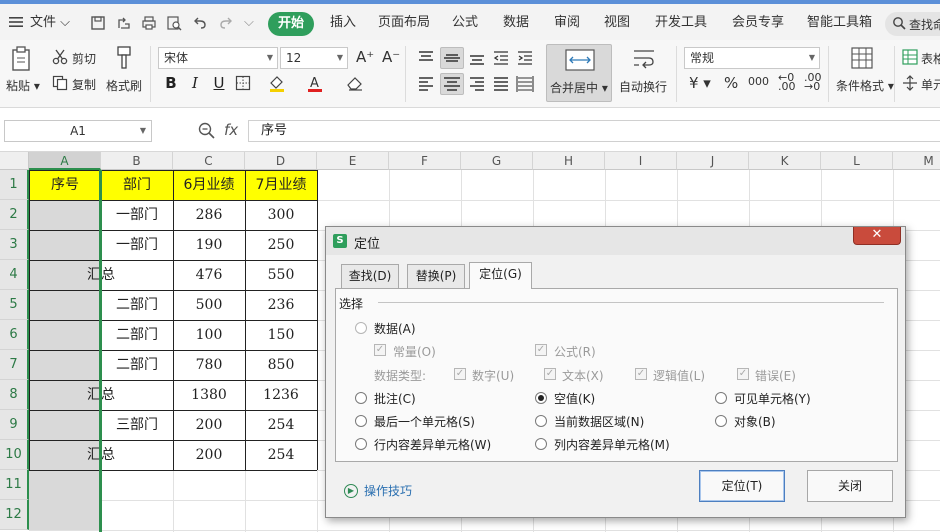 The height and width of the screenshot is (532, 940). What do you see at coordinates (219, 83) in the screenshot?
I see `underline-icon: U` at bounding box center [219, 83].